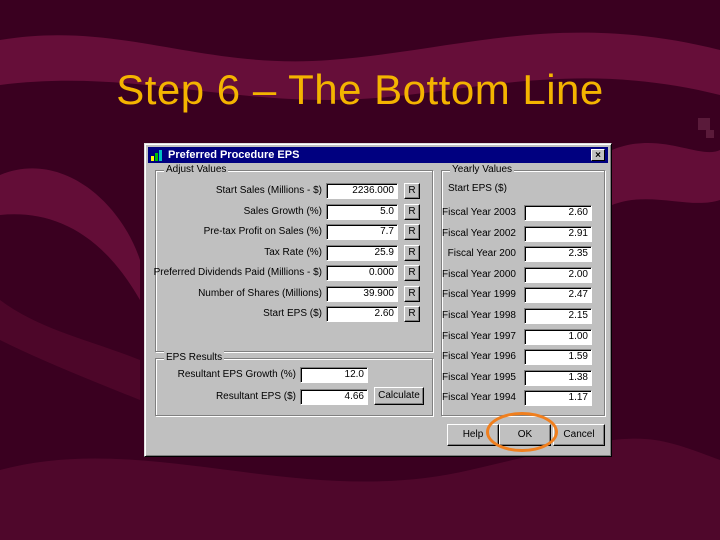 The height and width of the screenshot is (540, 720). What do you see at coordinates (558, 295) in the screenshot?
I see `fiscal-year-eps-field: 2.47` at bounding box center [558, 295].